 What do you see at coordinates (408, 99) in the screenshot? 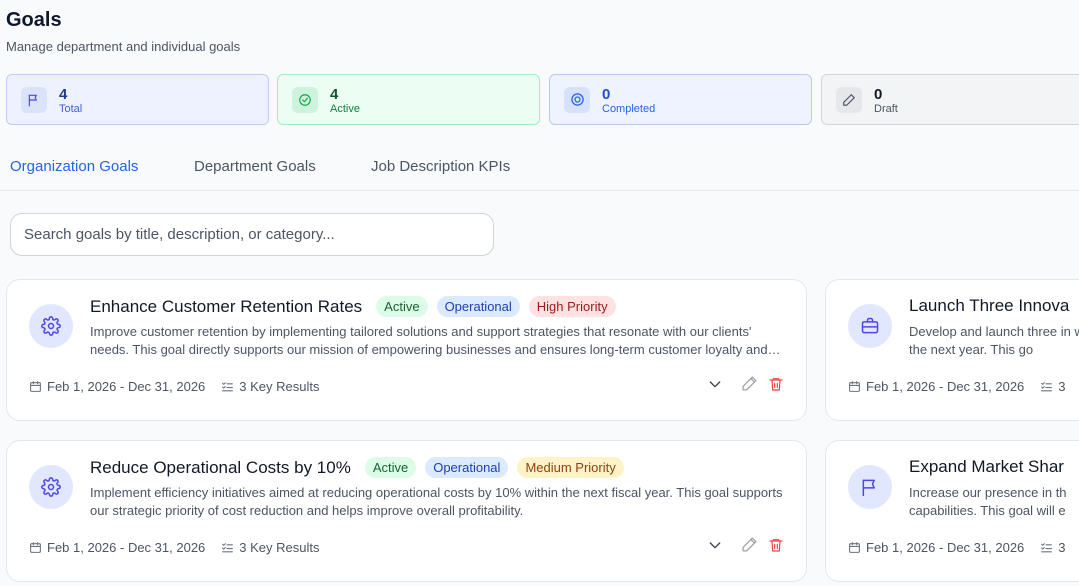
I see `stat-card-active: 4 Active` at bounding box center [408, 99].